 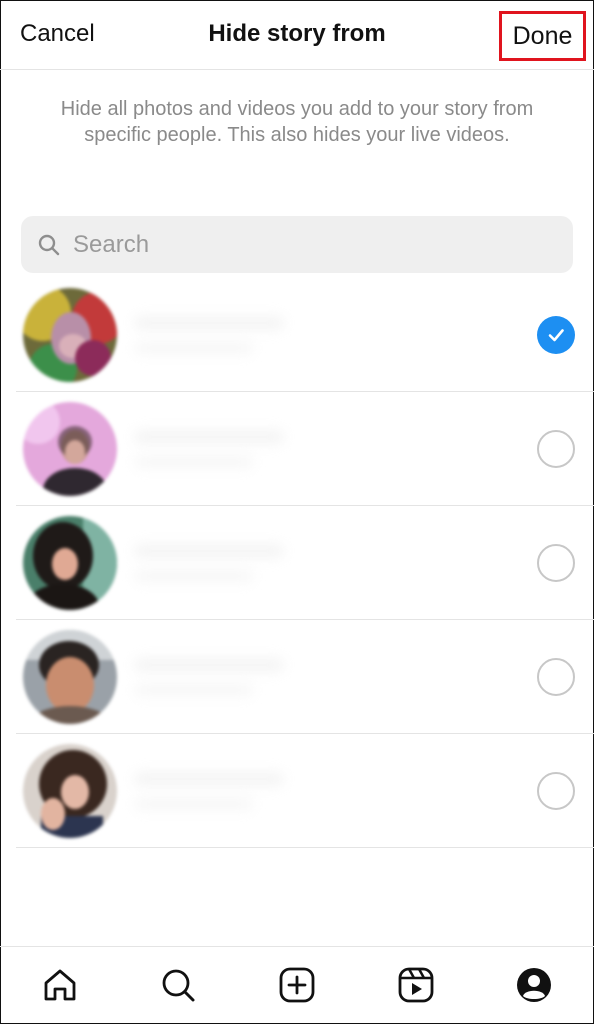 I want to click on search-input, so click(x=308, y=244).